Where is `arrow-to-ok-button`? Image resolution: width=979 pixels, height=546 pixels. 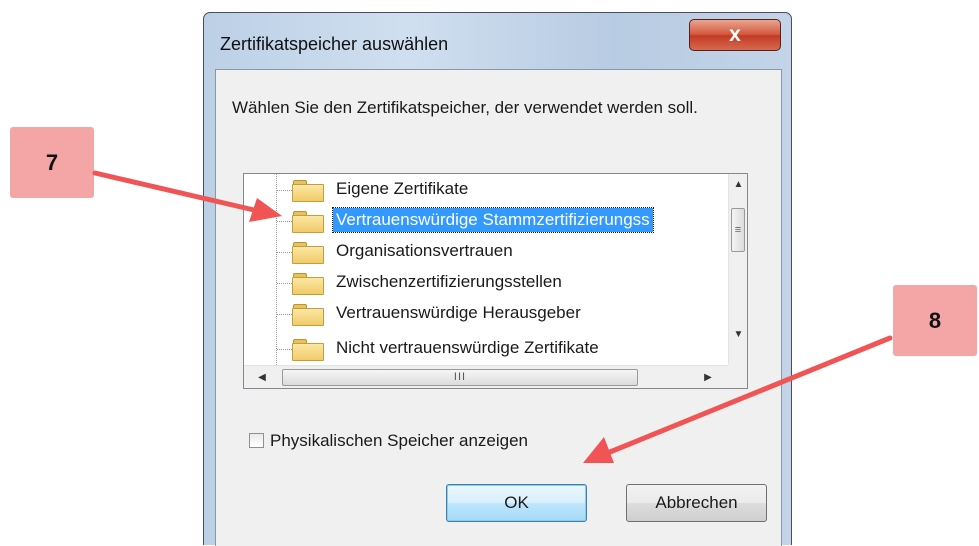 arrow-to-ok-button is located at coordinates (750, 395).